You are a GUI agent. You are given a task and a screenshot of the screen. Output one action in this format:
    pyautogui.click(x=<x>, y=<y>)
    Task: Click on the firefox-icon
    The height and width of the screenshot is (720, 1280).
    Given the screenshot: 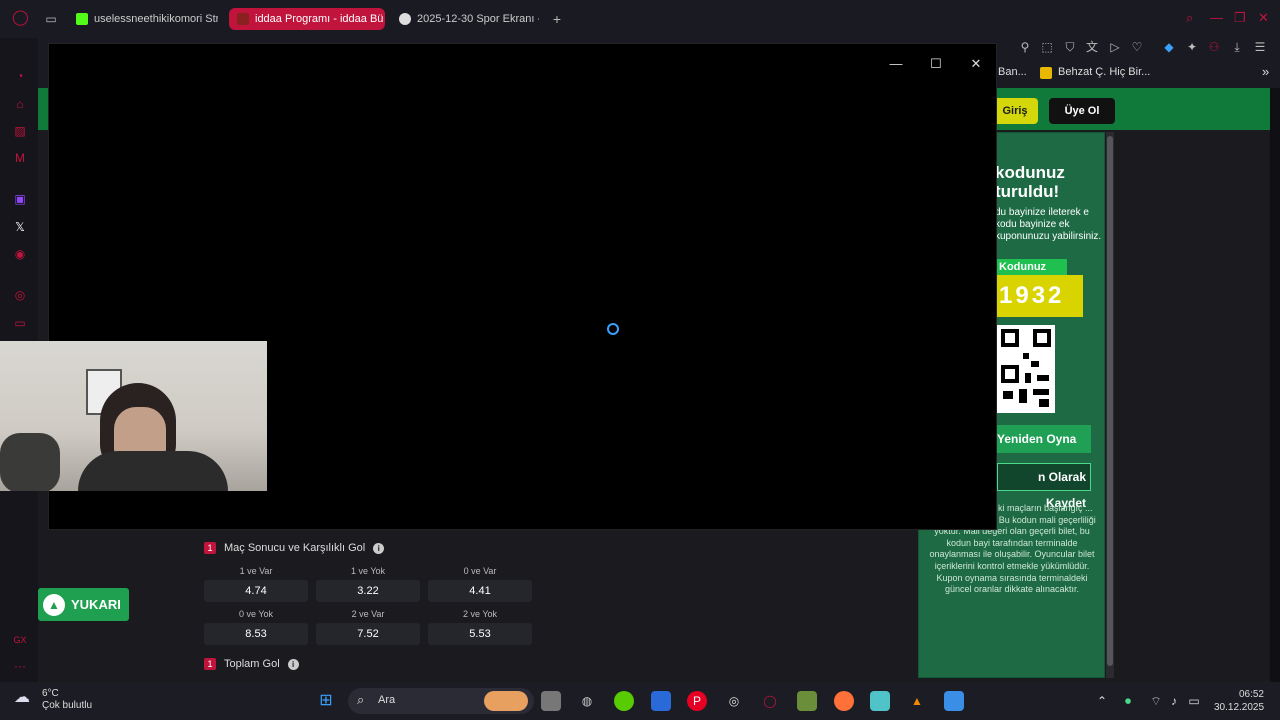 What is the action you would take?
    pyautogui.click(x=844, y=701)
    